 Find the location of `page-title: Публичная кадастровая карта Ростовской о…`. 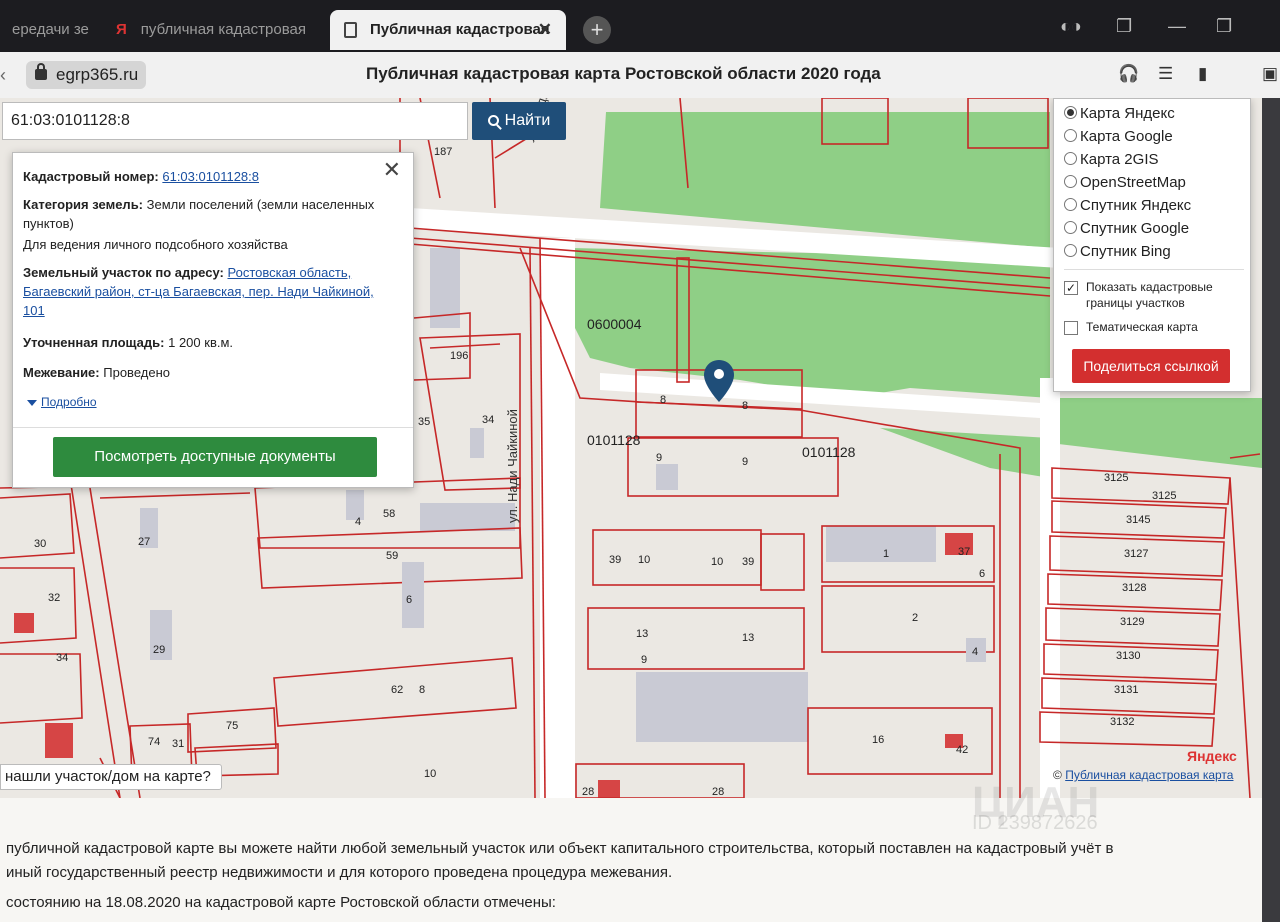

page-title: Публичная кадастровая карта Ростовской о… is located at coordinates (623, 73).